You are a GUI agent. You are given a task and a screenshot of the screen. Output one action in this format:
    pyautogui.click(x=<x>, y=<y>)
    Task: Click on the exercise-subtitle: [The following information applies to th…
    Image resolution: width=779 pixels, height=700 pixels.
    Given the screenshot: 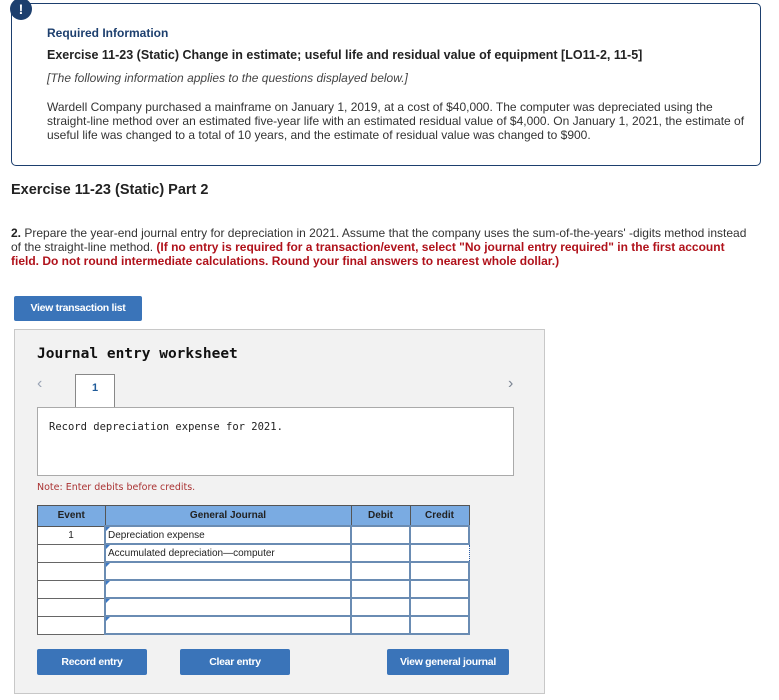 What is the action you would take?
    pyautogui.click(x=227, y=78)
    